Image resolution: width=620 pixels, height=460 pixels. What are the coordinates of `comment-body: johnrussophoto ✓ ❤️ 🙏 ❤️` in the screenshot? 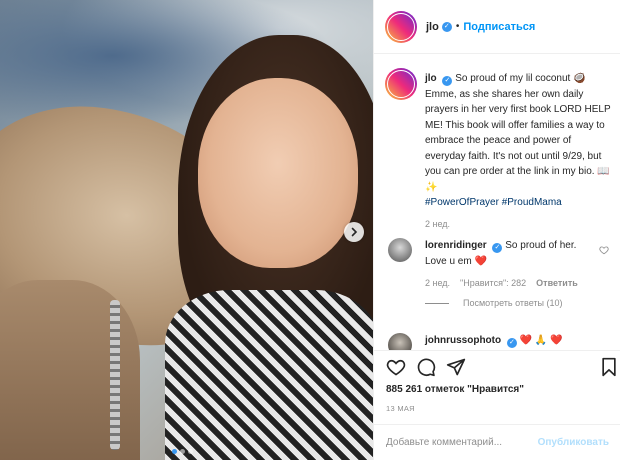 It's located at (519, 341).